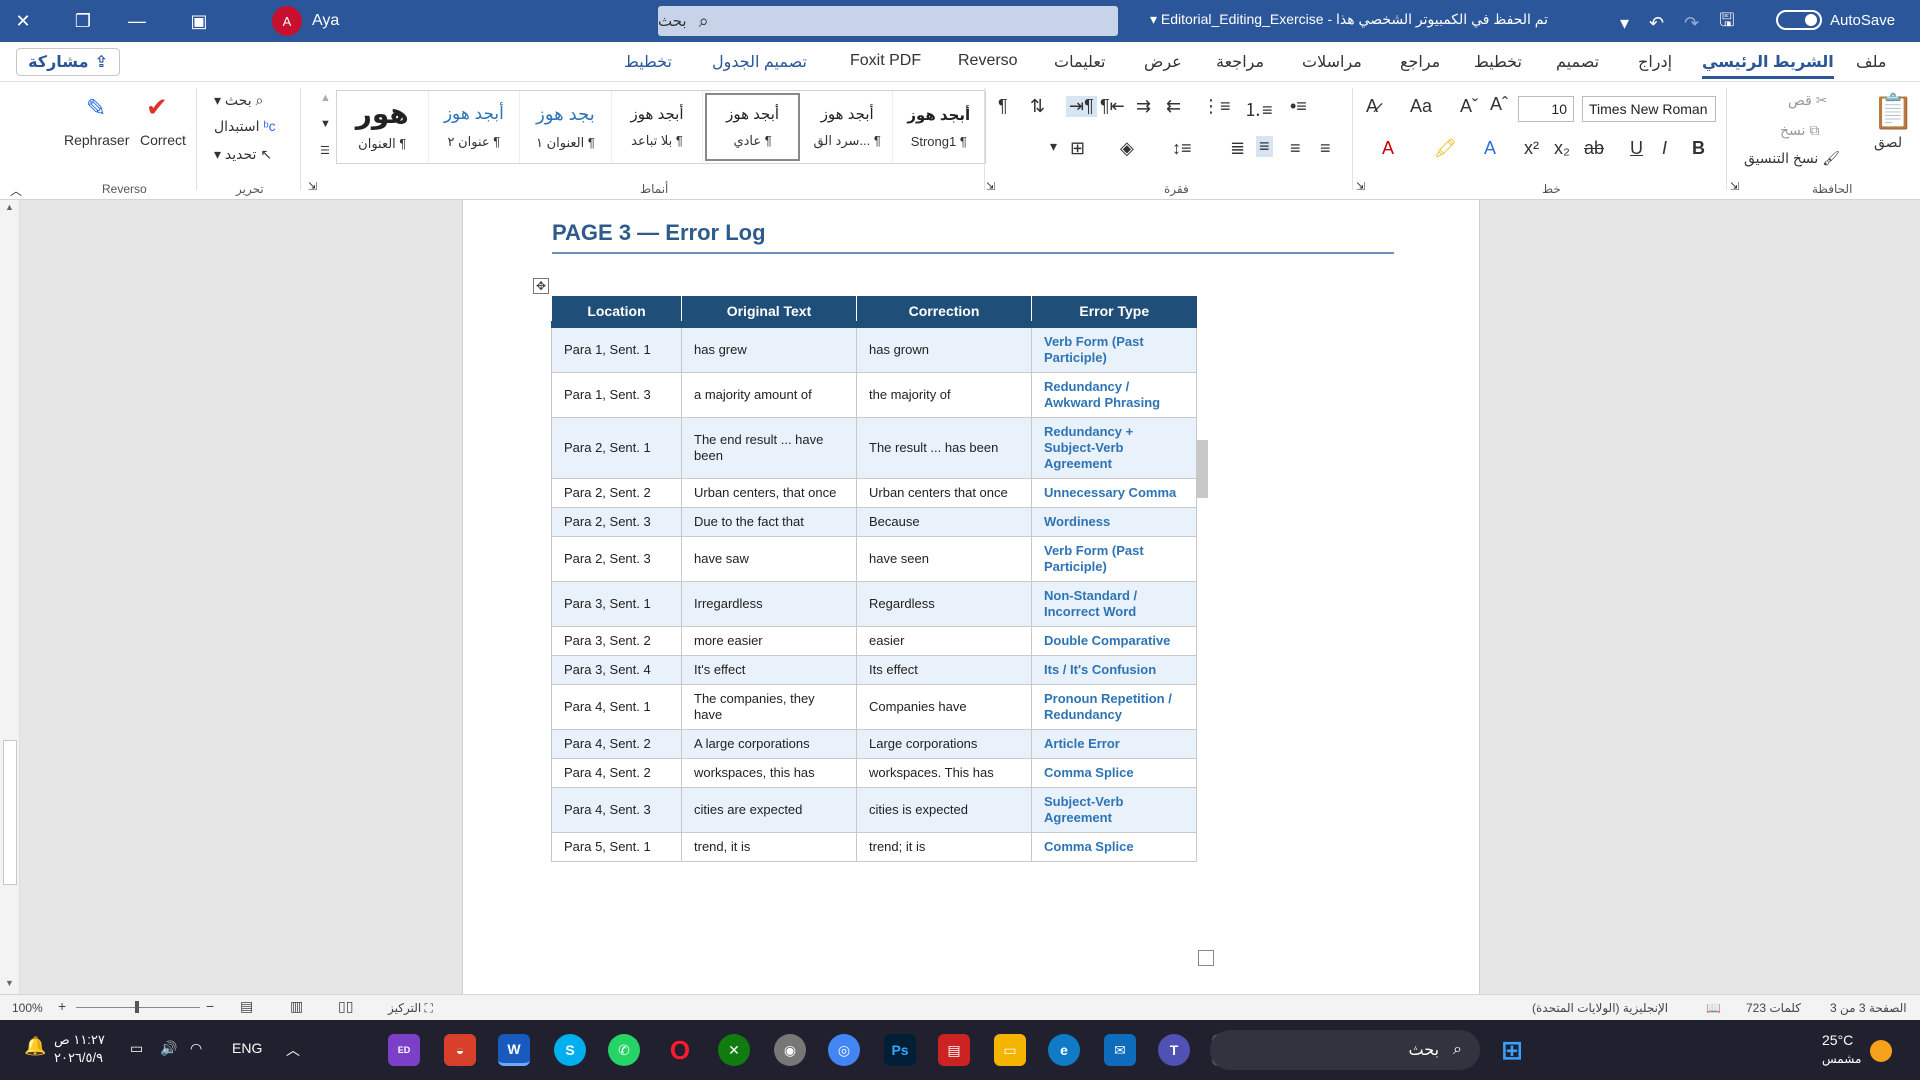  I want to click on replace-button: استبدال ᵇc, so click(245, 126).